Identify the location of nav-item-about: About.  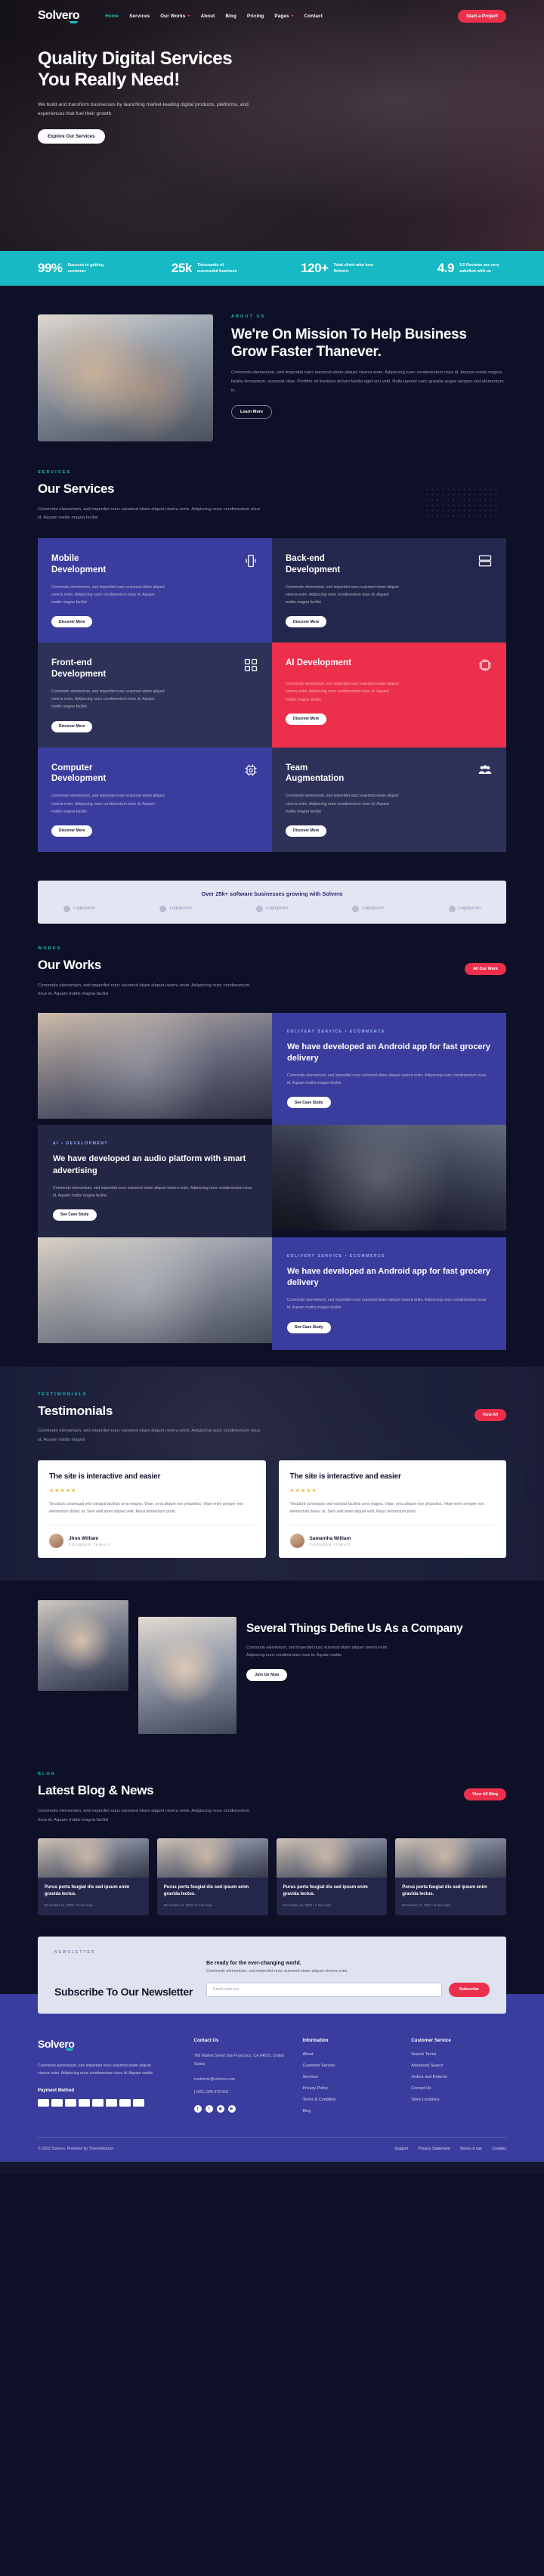
(208, 16).